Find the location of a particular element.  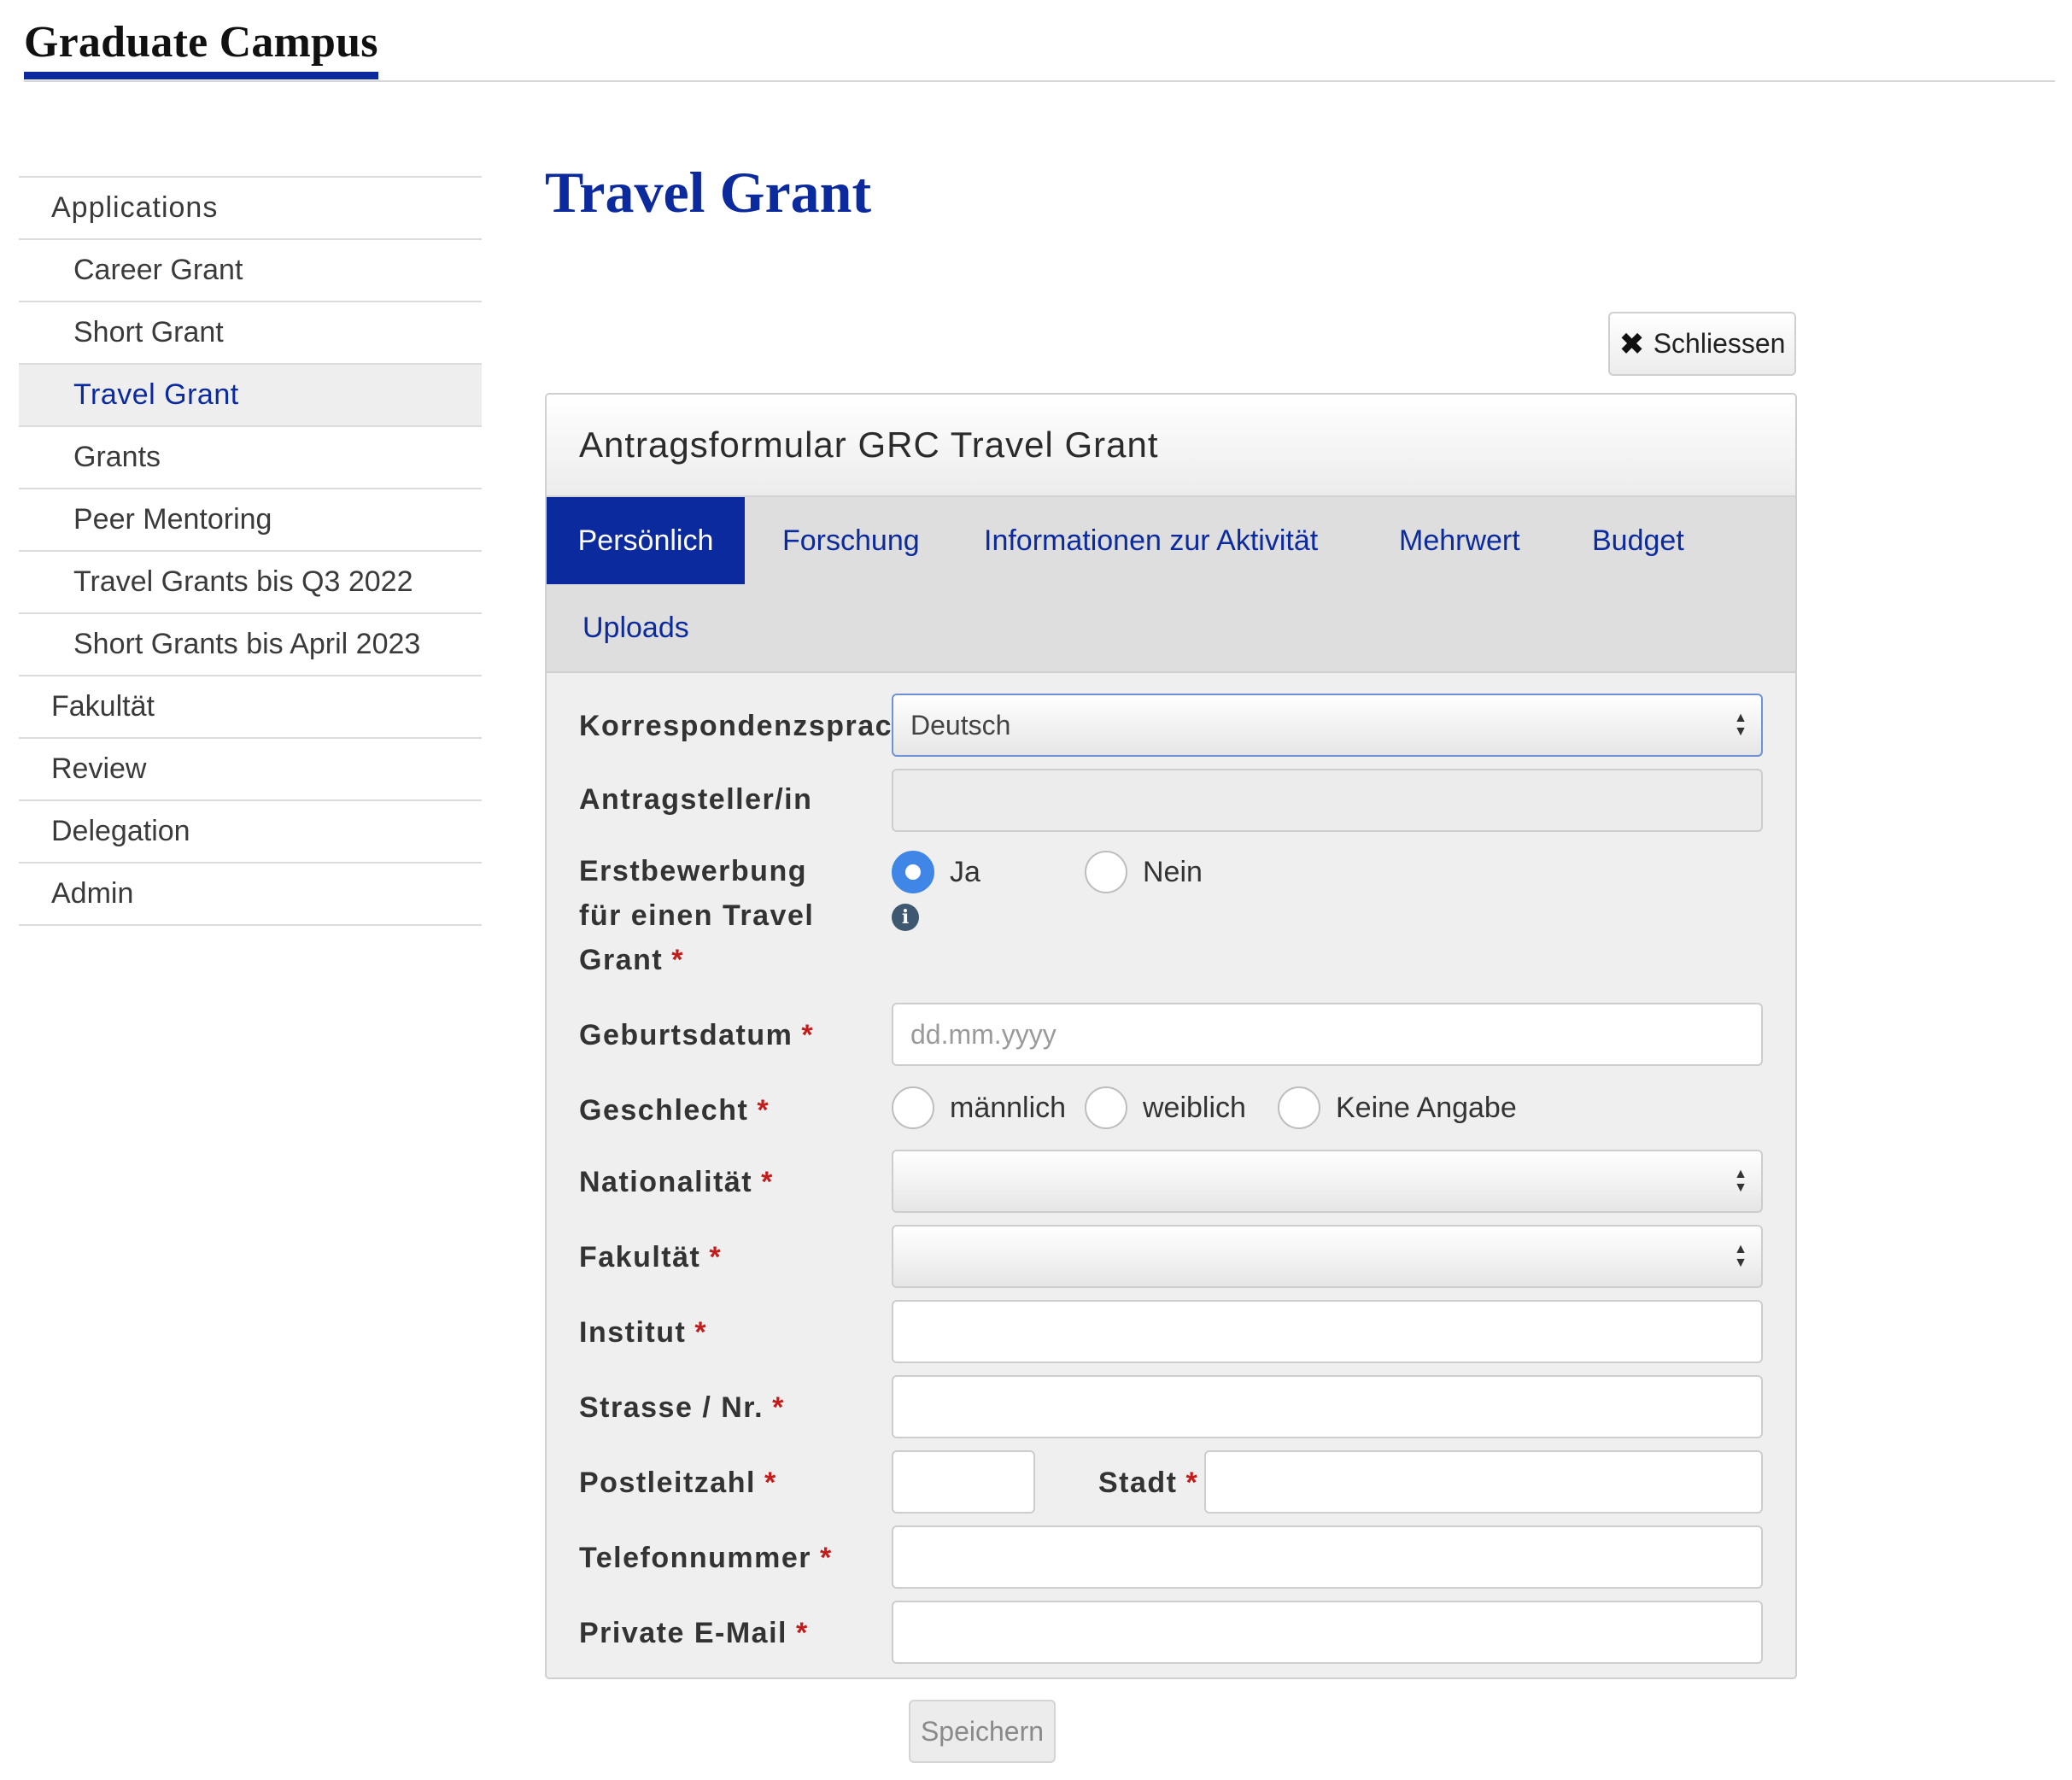

strasse-label: Strasse / Nr. * is located at coordinates (682, 1407).